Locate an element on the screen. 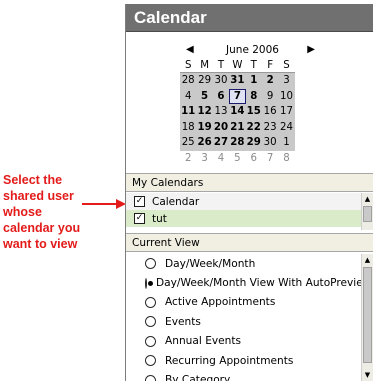 This screenshot has width=373, height=381. view-option: Active Appointments is located at coordinates (244, 302).